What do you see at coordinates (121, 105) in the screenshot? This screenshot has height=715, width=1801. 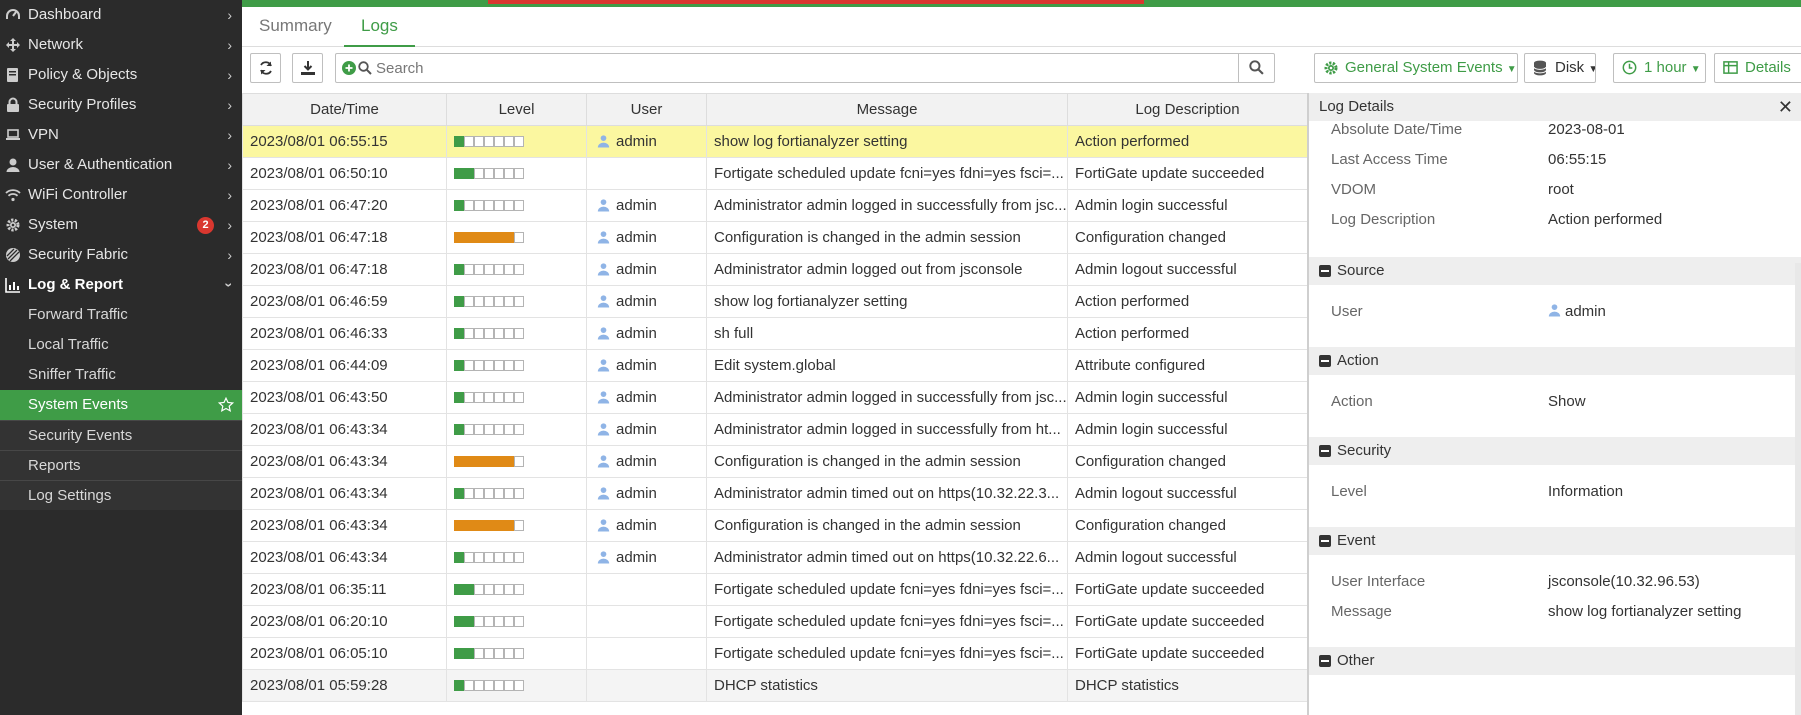 I see `nav-security-profiles: Security Profiles ›` at bounding box center [121, 105].